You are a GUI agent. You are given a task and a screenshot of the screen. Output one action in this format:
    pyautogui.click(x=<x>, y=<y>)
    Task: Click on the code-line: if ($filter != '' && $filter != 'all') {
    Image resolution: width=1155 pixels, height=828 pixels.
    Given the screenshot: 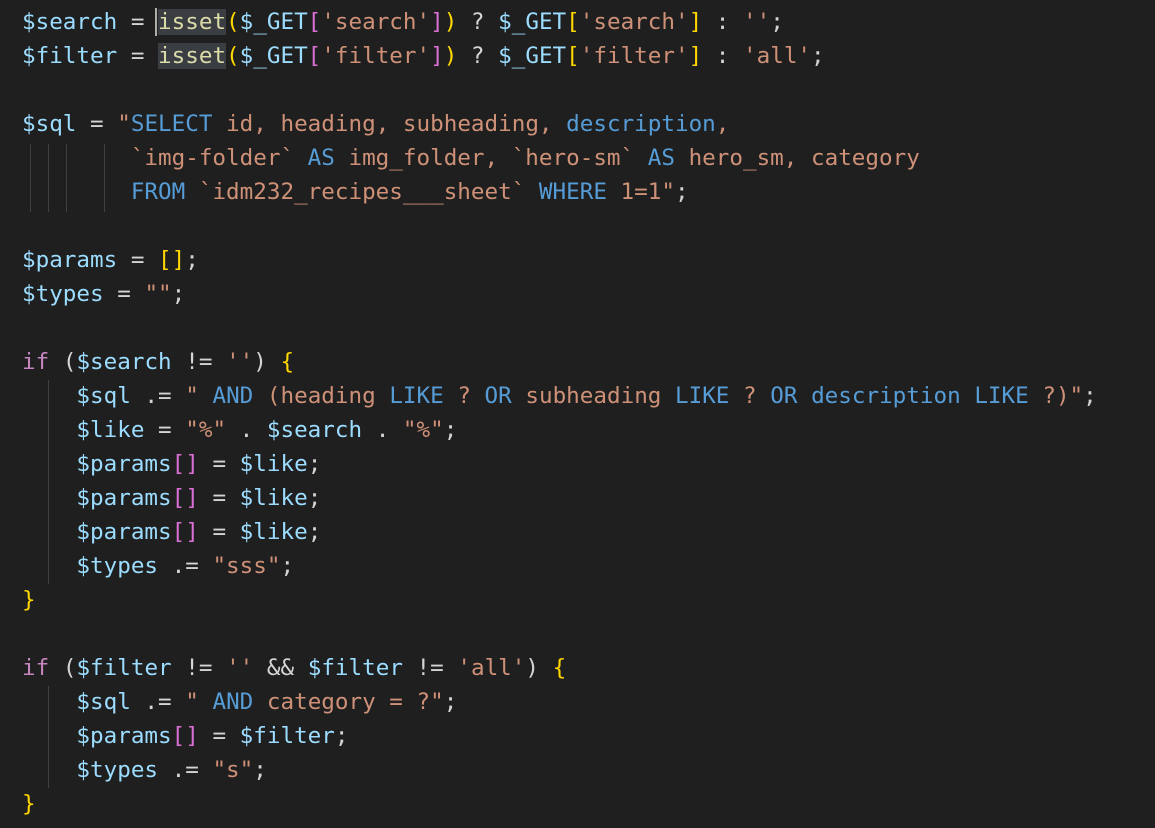 What is the action you would take?
    pyautogui.click(x=294, y=668)
    